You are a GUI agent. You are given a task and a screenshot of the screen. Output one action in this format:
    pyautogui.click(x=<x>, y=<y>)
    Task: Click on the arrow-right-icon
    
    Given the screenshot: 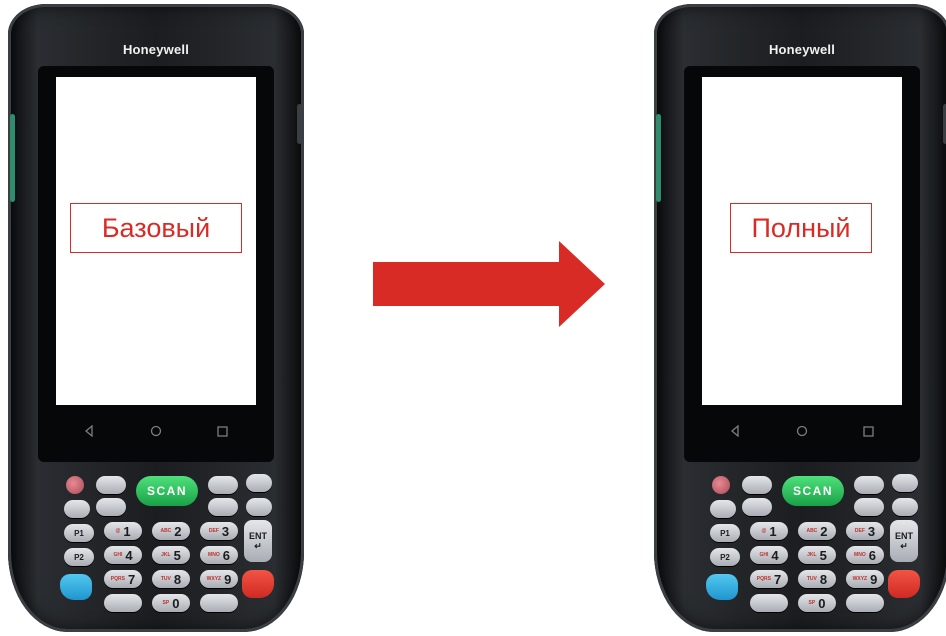 What is the action you would take?
    pyautogui.click(x=489, y=286)
    